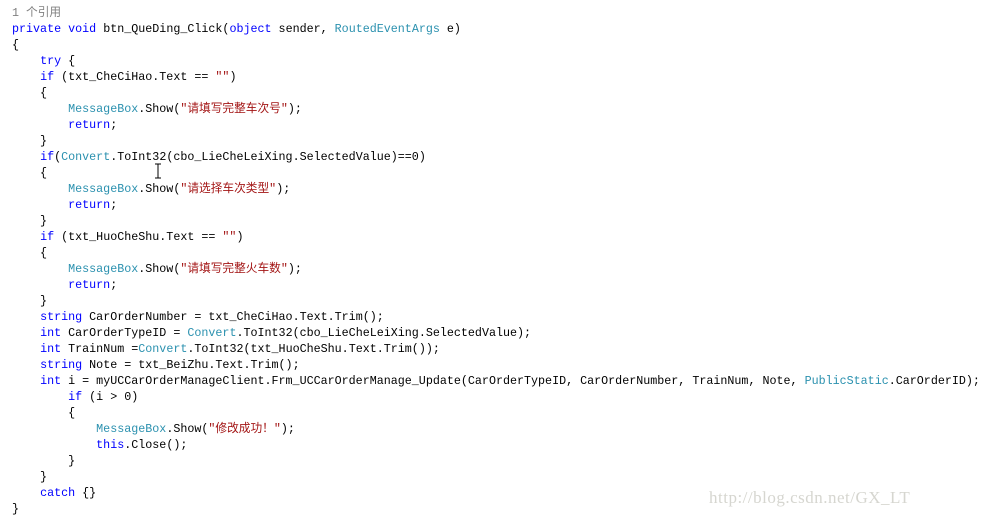 This screenshot has height=520, width=981. What do you see at coordinates (51, 61) in the screenshot?
I see `keyword-token: try` at bounding box center [51, 61].